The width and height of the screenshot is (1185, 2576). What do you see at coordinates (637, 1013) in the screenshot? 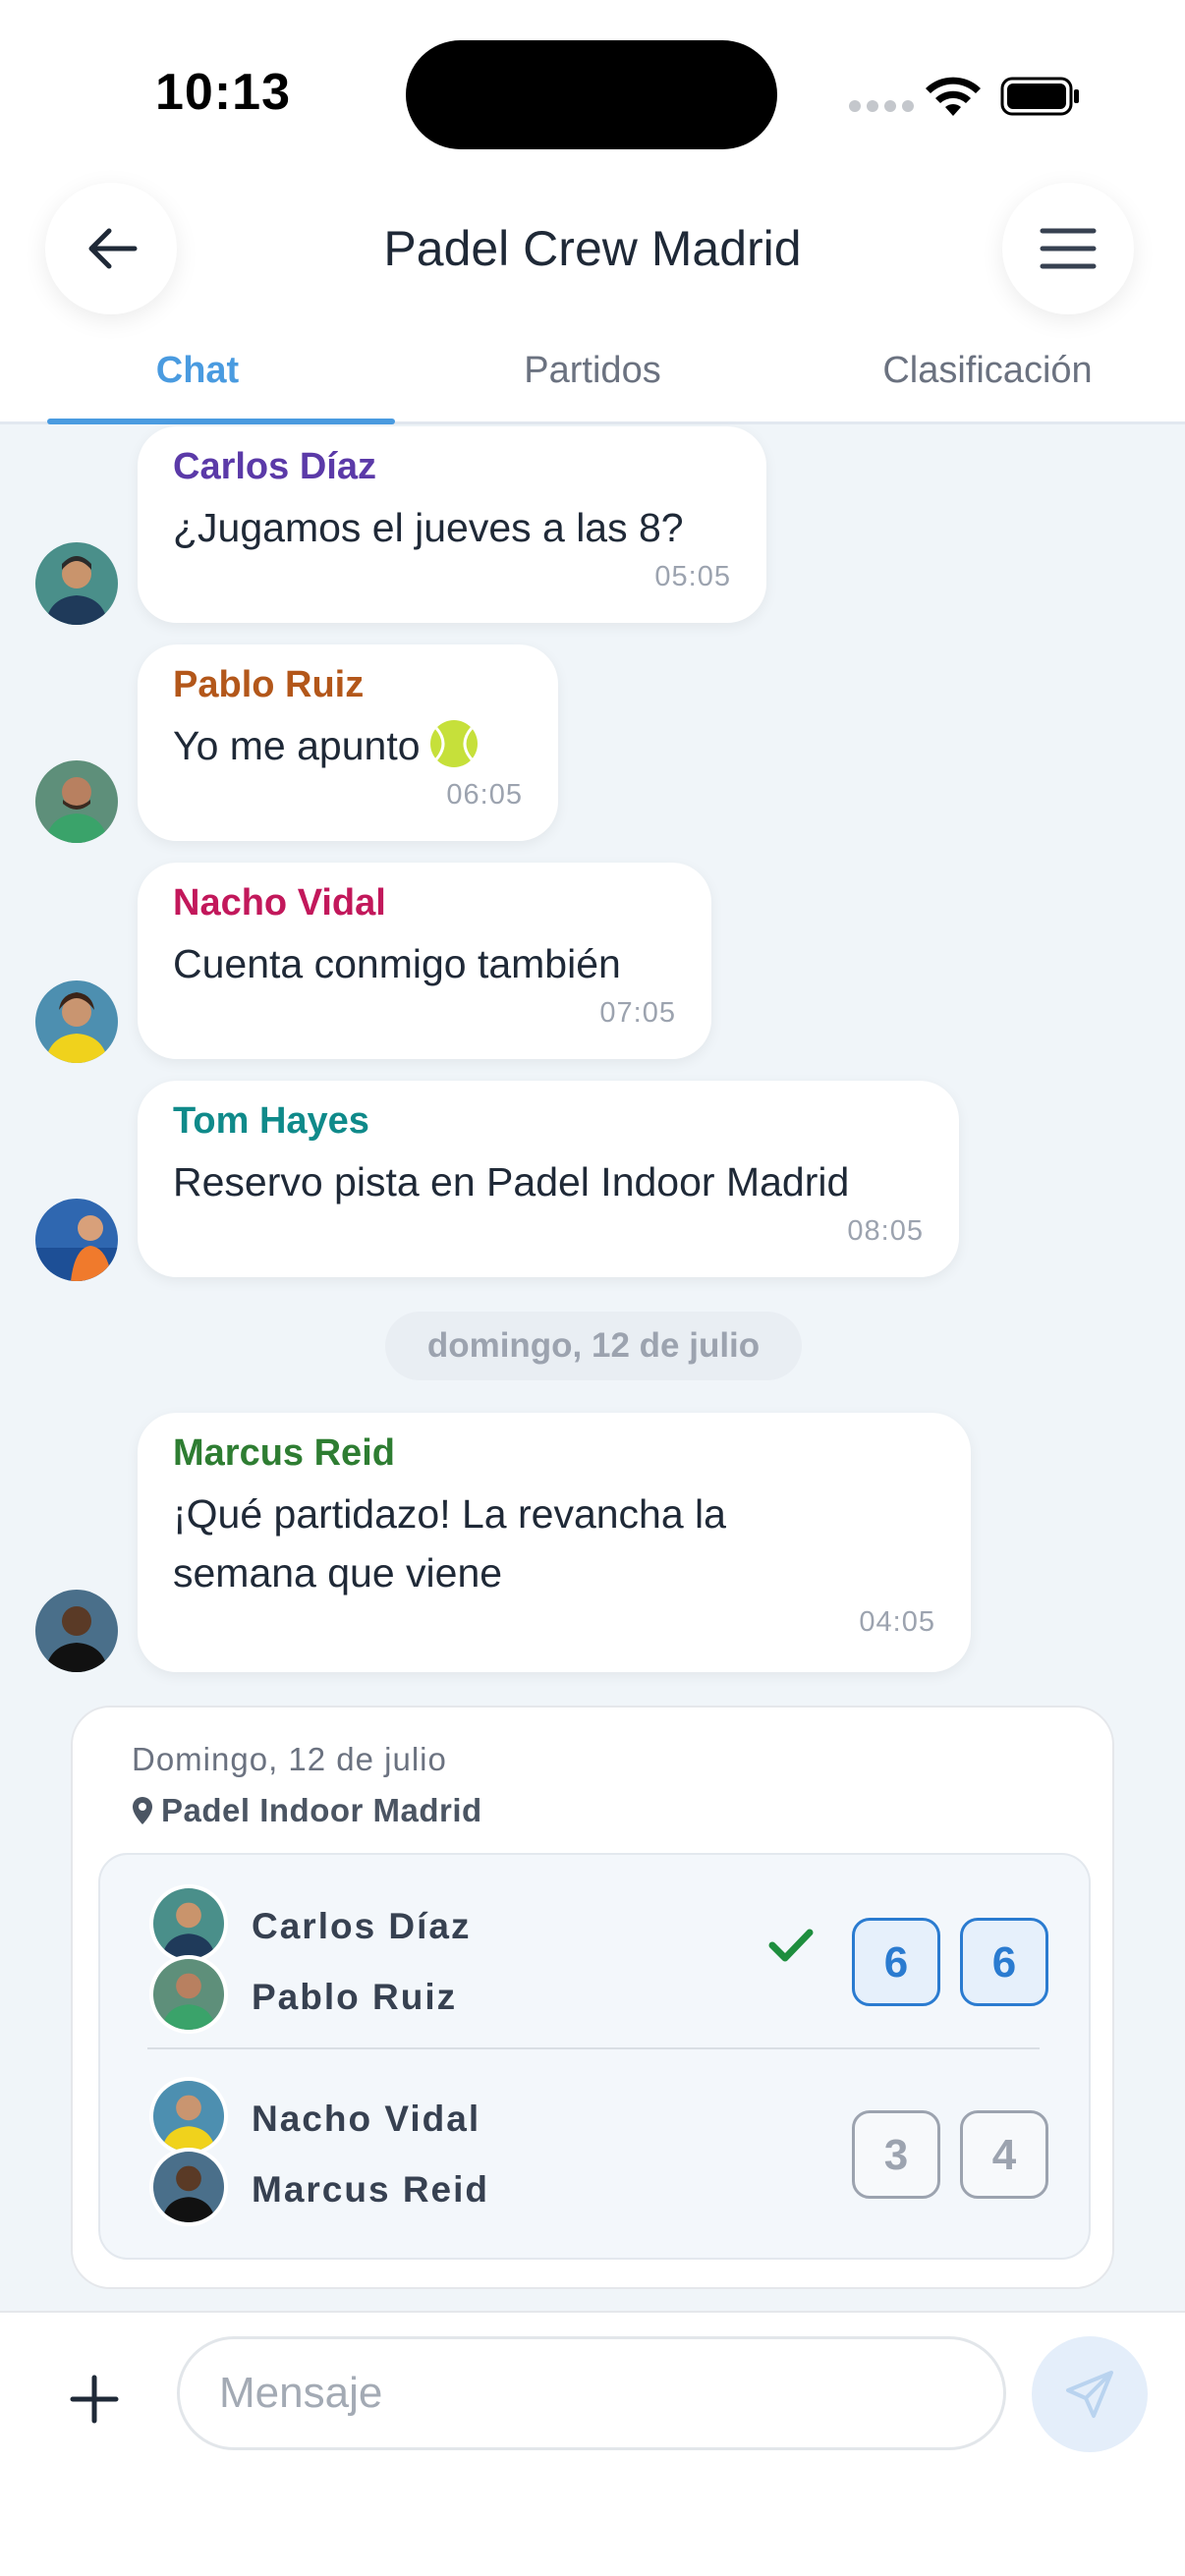
I see `message-time: 07:05` at bounding box center [637, 1013].